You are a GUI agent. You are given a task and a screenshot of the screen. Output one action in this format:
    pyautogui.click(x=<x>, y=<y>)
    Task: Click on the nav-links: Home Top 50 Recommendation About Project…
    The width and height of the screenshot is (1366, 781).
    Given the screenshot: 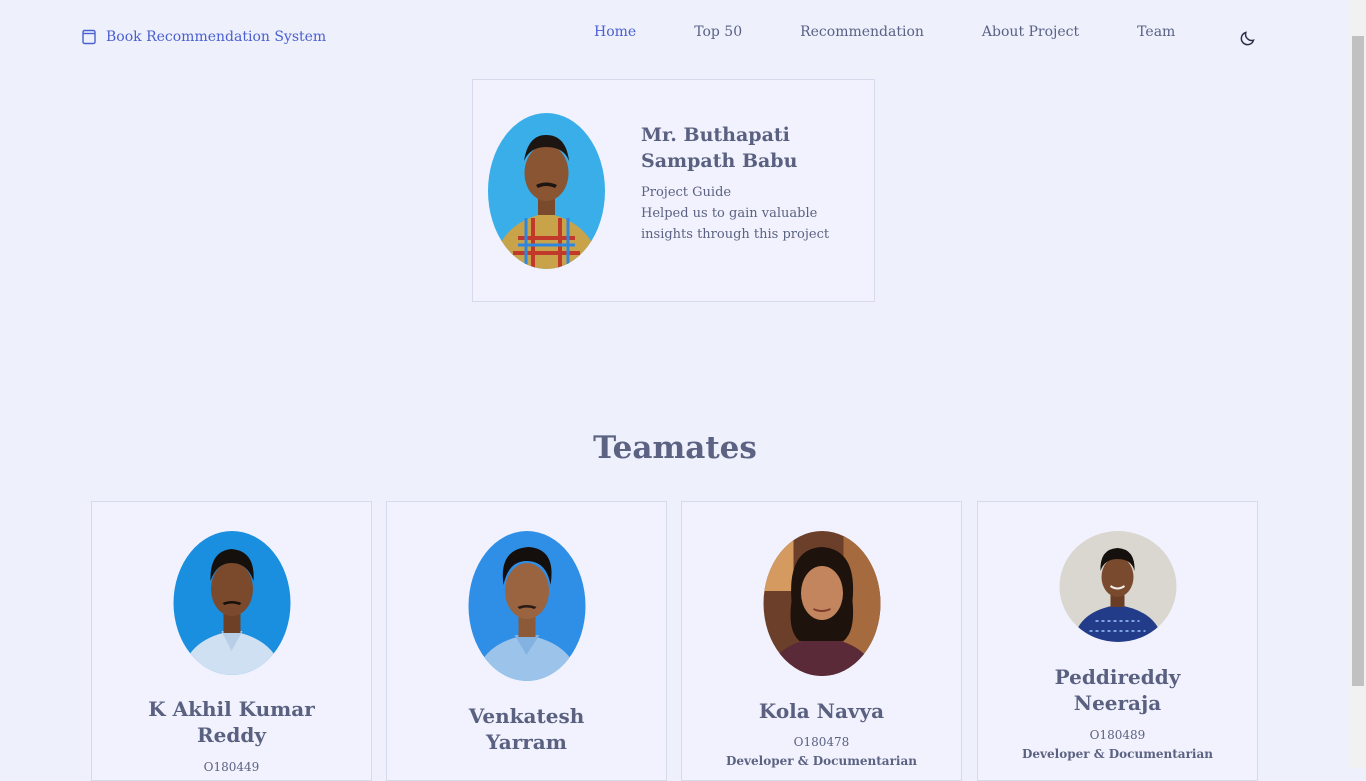 What is the action you would take?
    pyautogui.click(x=884, y=32)
    